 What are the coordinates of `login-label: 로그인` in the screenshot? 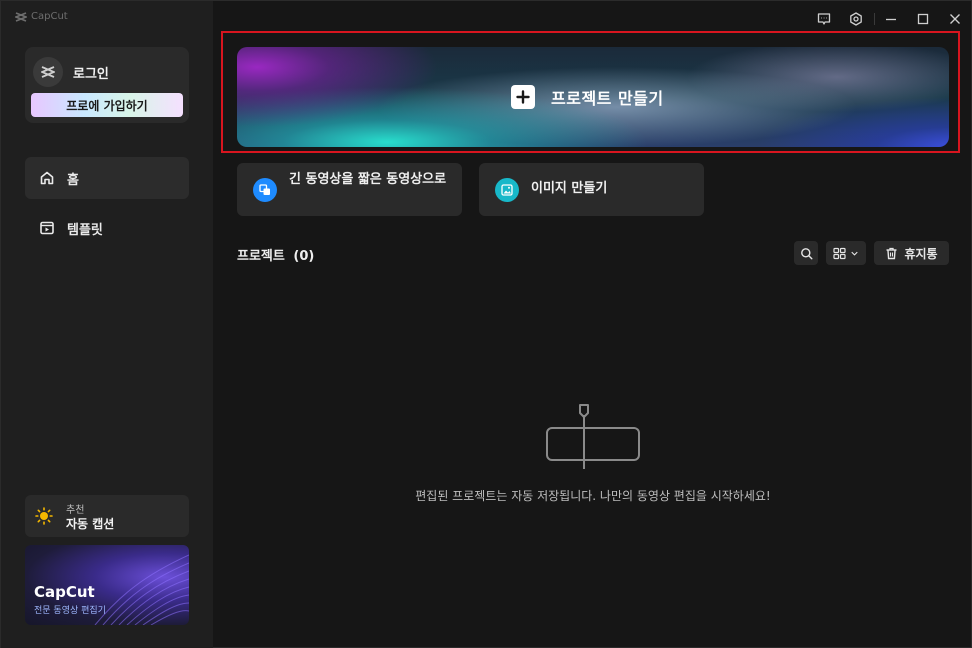 It's located at (91, 72).